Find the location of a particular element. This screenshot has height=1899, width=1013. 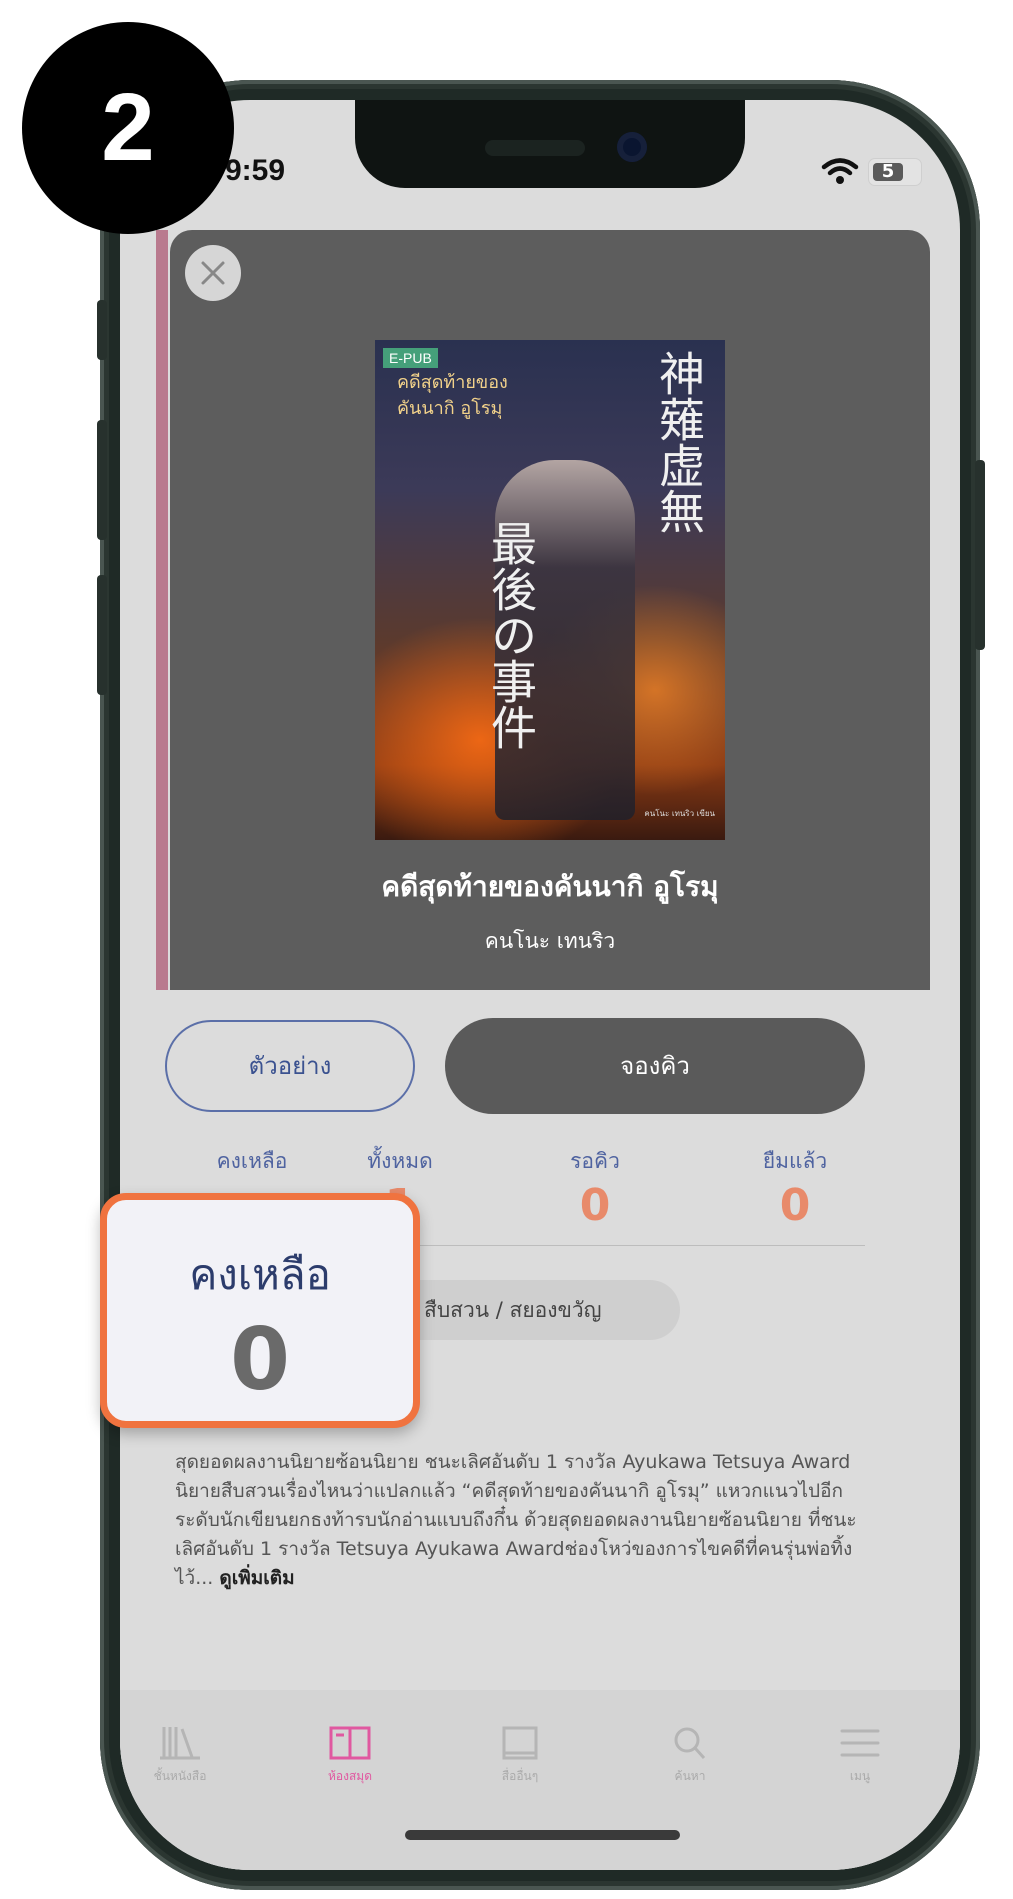

wifi-icon is located at coordinates (840, 171).